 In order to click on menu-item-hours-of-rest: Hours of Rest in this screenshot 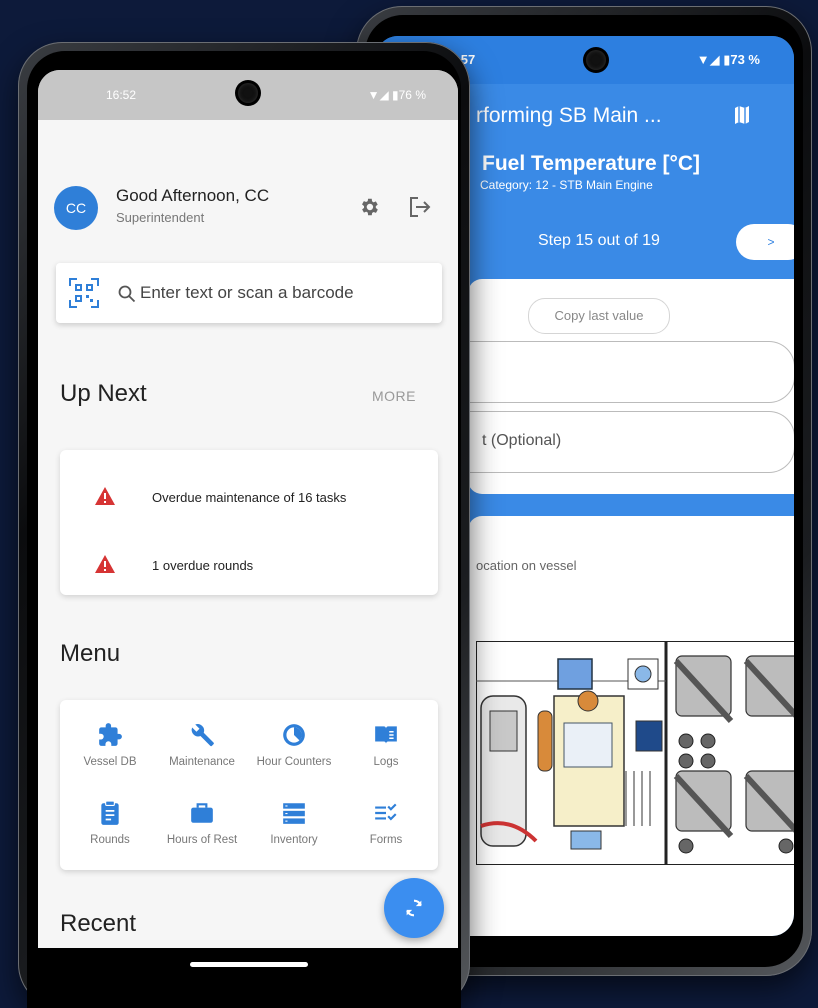, I will do `click(202, 823)`.